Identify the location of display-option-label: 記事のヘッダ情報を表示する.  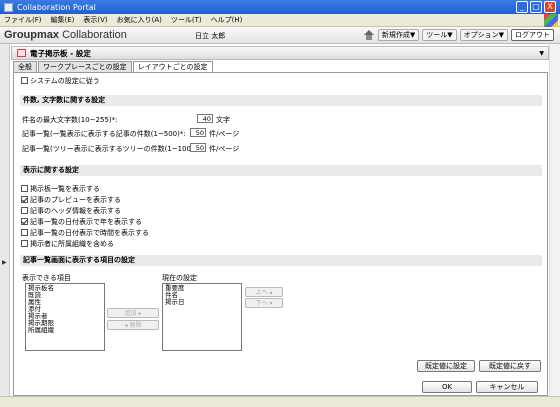
(75, 211).